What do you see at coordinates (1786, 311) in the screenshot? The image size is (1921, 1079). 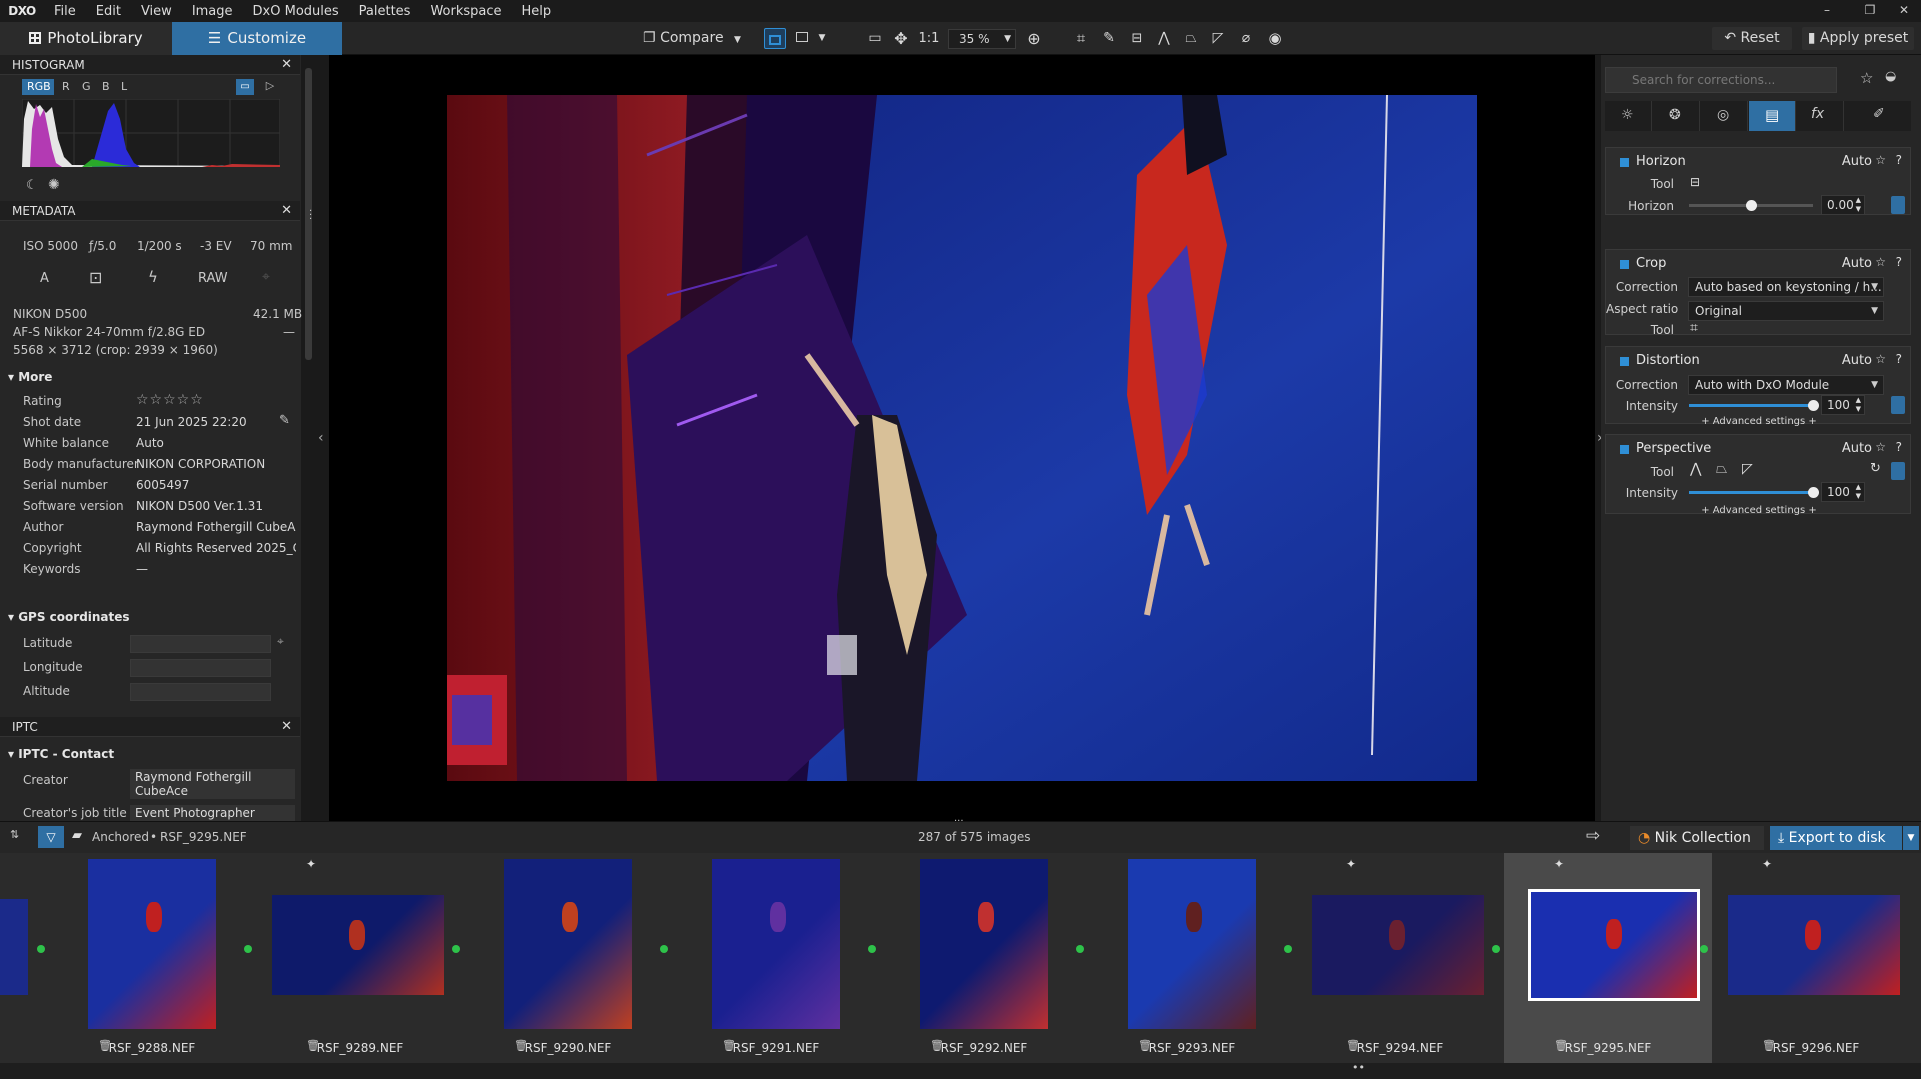 I see `aspect-ratio-select: Original ▼` at bounding box center [1786, 311].